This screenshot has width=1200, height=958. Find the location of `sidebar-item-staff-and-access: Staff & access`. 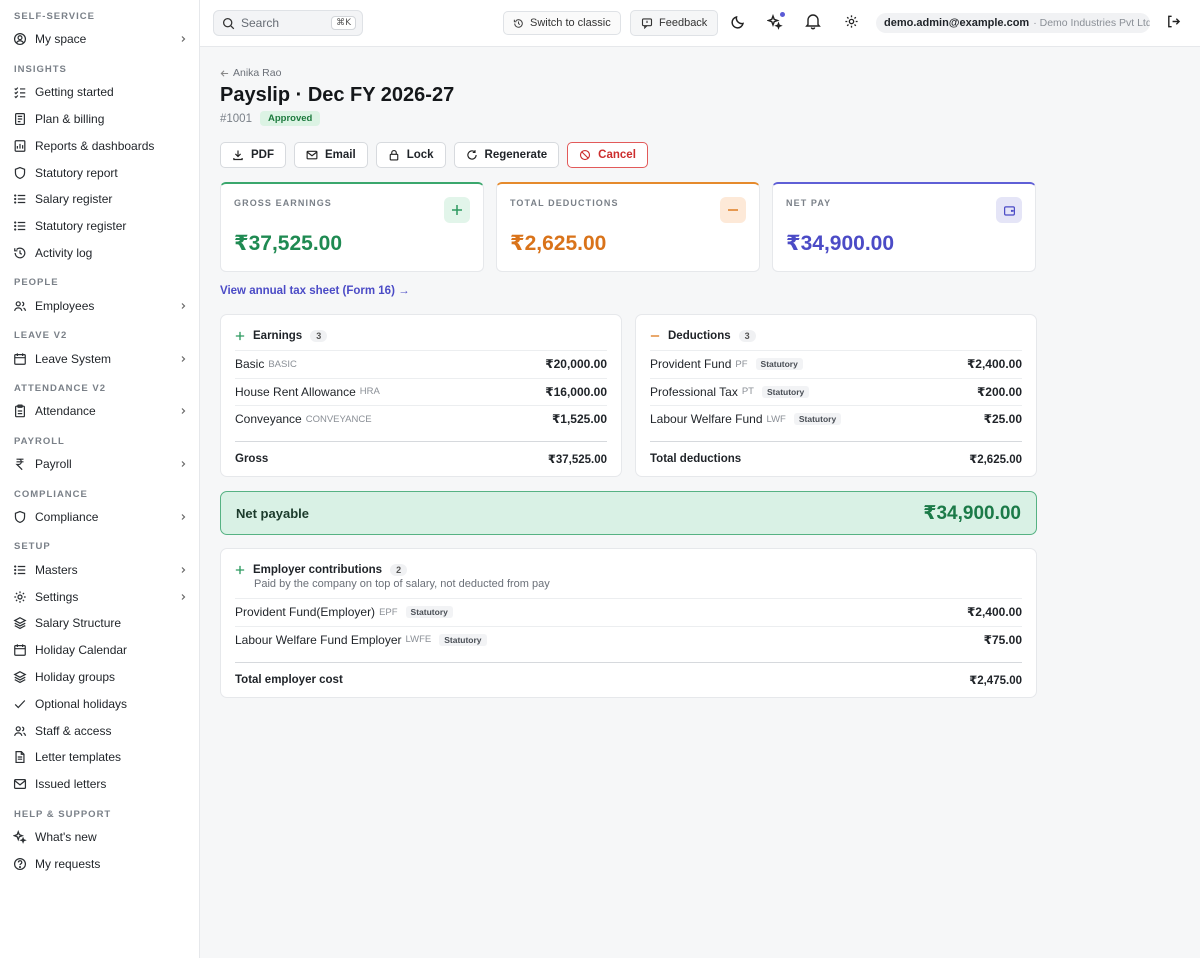

sidebar-item-staff-and-access: Staff & access is located at coordinates (99, 730).